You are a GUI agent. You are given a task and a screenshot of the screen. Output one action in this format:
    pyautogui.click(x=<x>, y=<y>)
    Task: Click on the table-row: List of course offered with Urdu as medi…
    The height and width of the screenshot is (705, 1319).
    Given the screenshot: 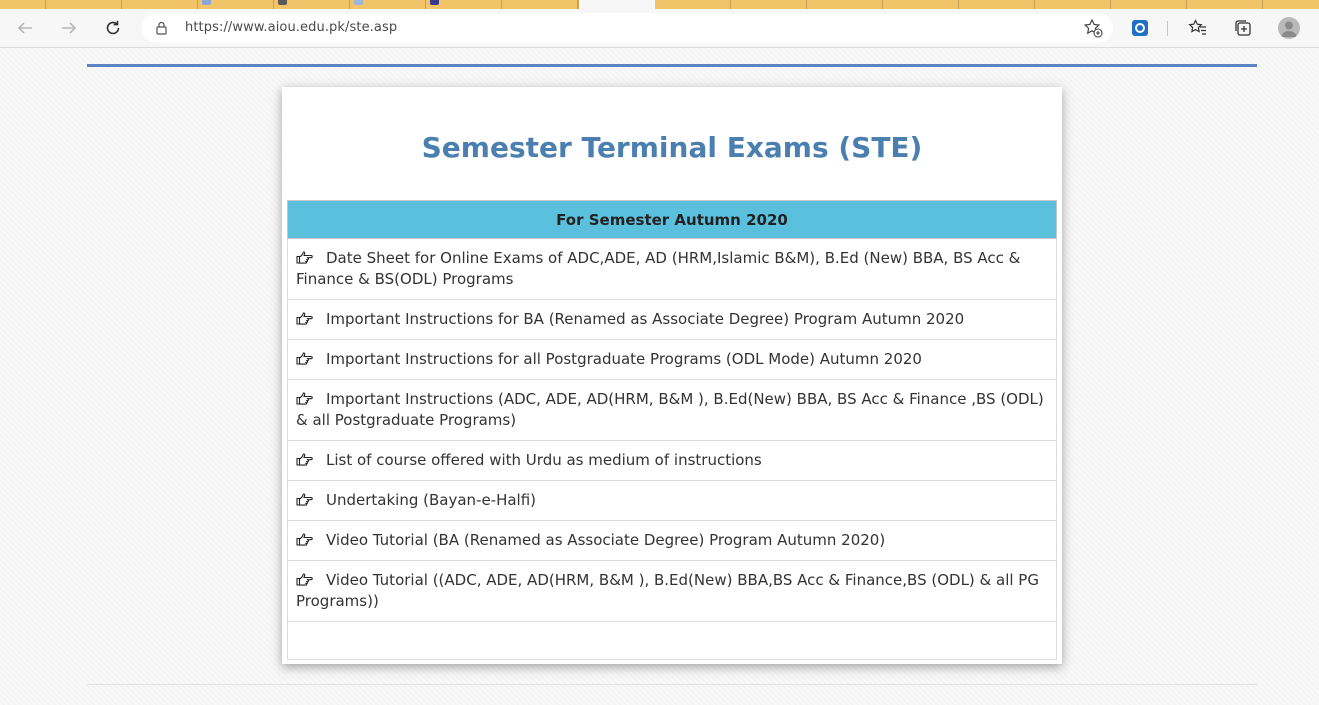 What is the action you would take?
    pyautogui.click(x=672, y=460)
    